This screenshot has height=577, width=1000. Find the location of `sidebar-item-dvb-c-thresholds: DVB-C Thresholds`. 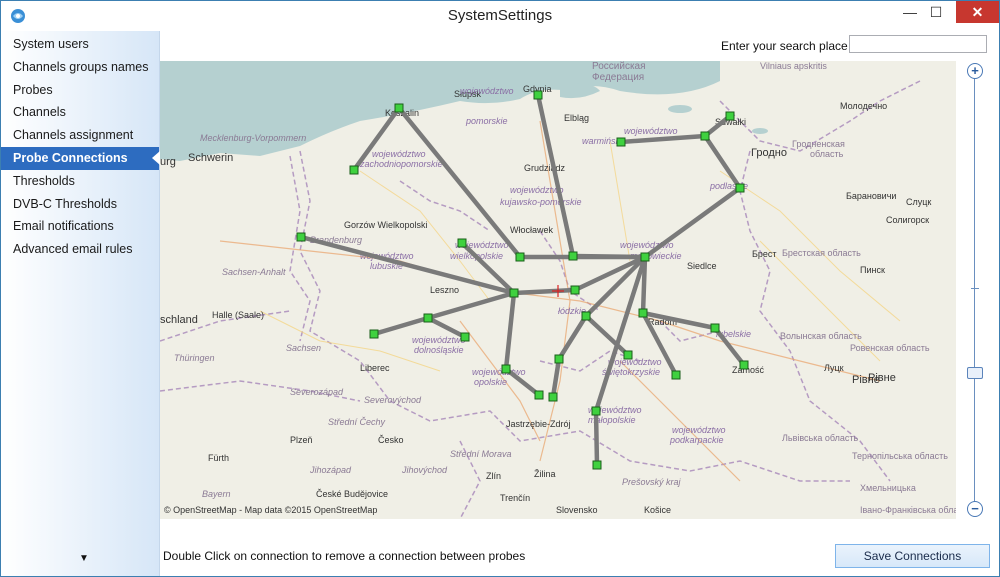

sidebar-item-dvb-c-thresholds: DVB-C Thresholds is located at coordinates (80, 204).